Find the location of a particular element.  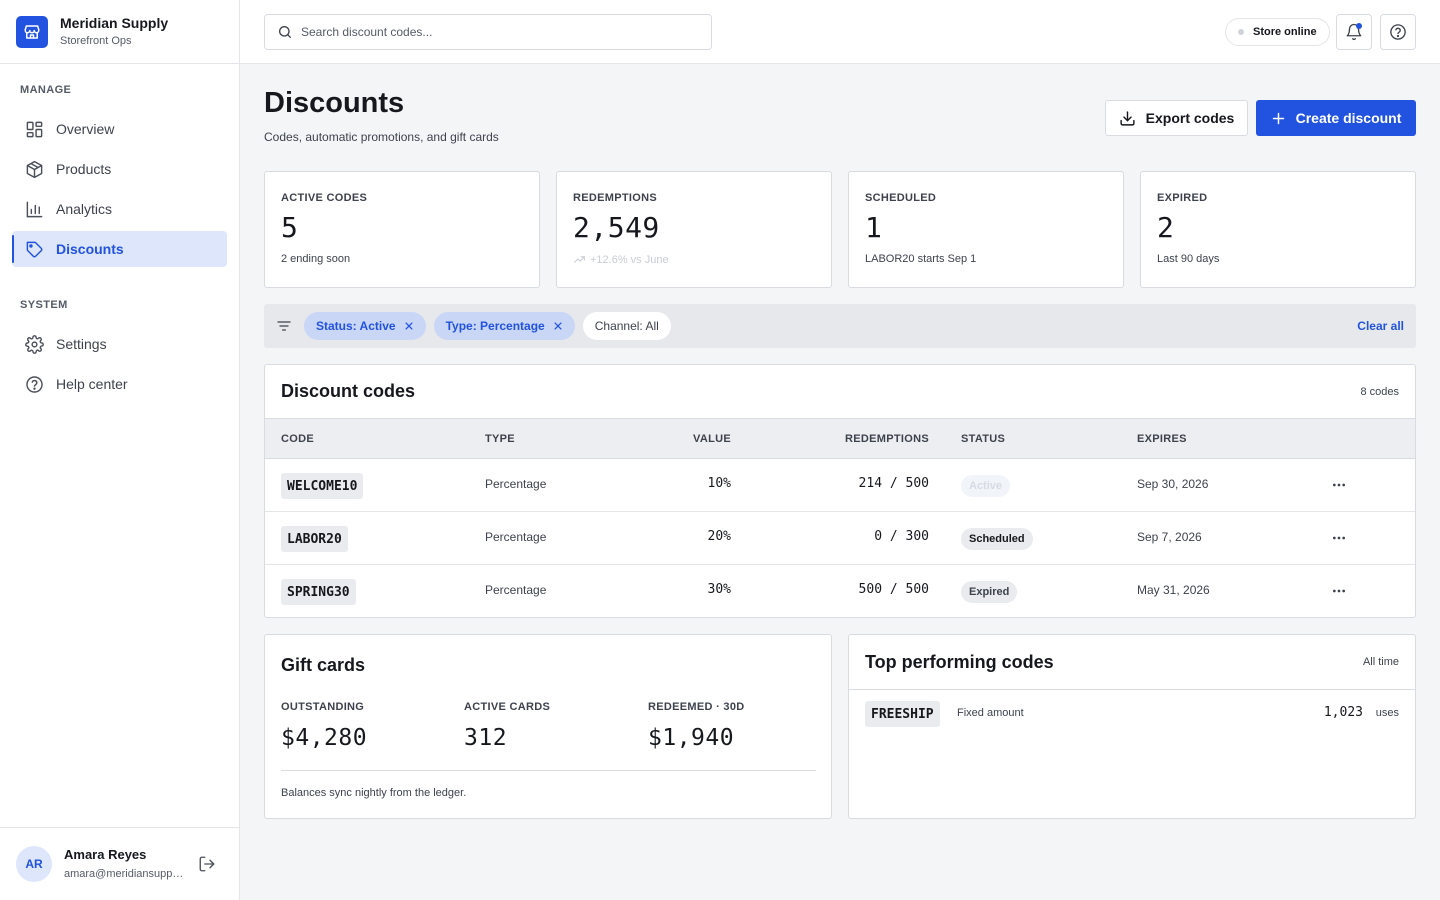

top-codes-title: Top performing codes is located at coordinates (959, 661).